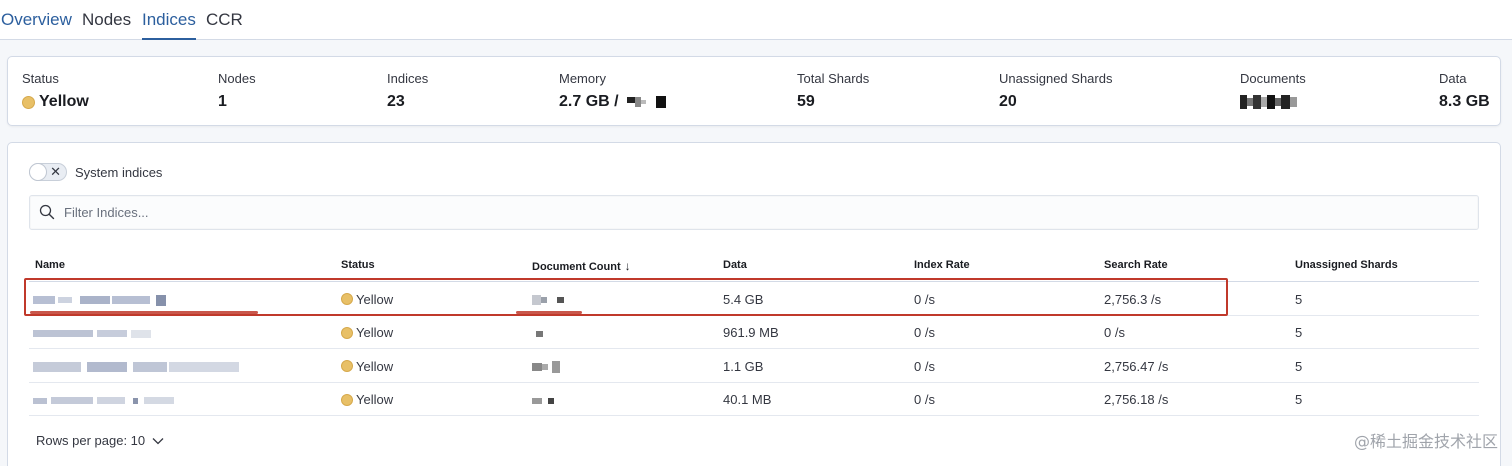  I want to click on memory-used: 2.7 GB /, so click(589, 101).